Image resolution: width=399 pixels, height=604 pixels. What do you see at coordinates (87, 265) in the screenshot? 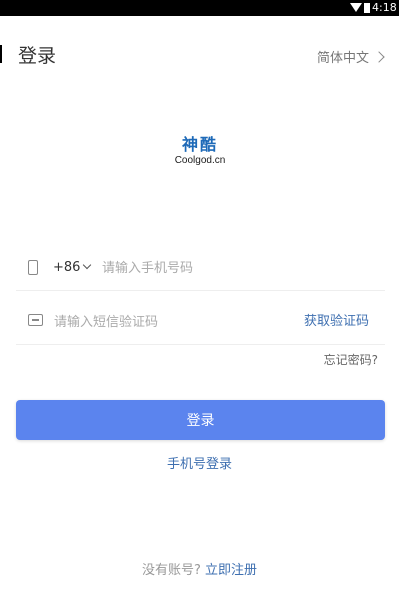
I see `chevron-down-icon` at bounding box center [87, 265].